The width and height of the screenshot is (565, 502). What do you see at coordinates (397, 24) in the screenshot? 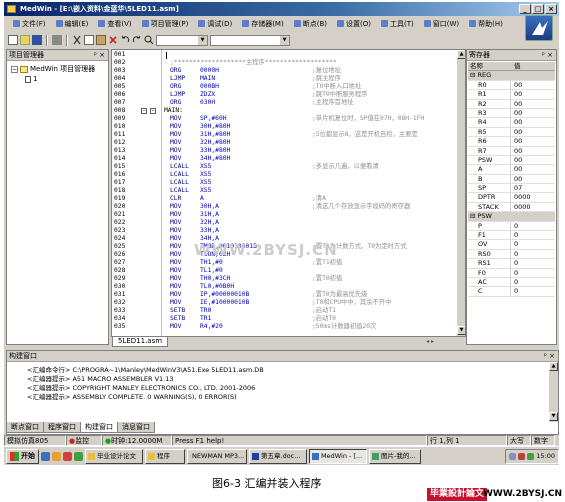
I see `menu-tools: 工具(T)` at bounding box center [397, 24].